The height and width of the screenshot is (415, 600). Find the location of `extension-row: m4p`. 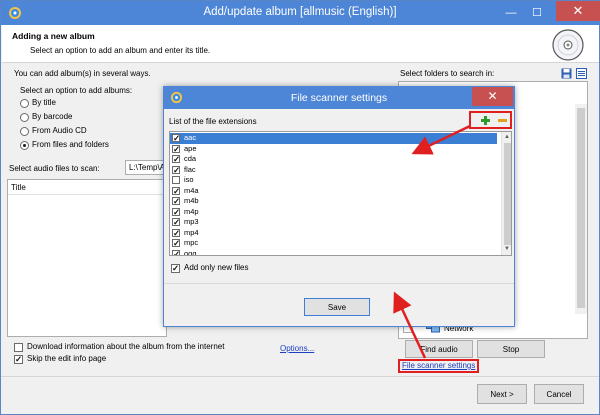

extension-row: m4p is located at coordinates (333, 212).